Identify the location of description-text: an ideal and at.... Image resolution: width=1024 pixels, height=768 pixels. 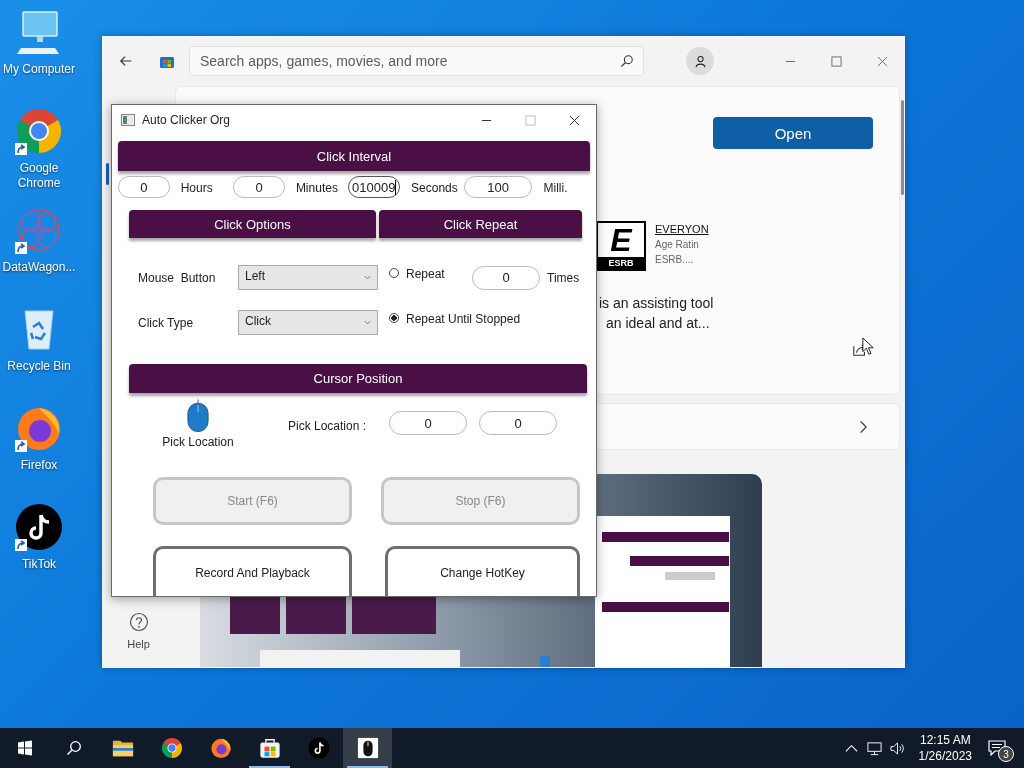
(658, 323).